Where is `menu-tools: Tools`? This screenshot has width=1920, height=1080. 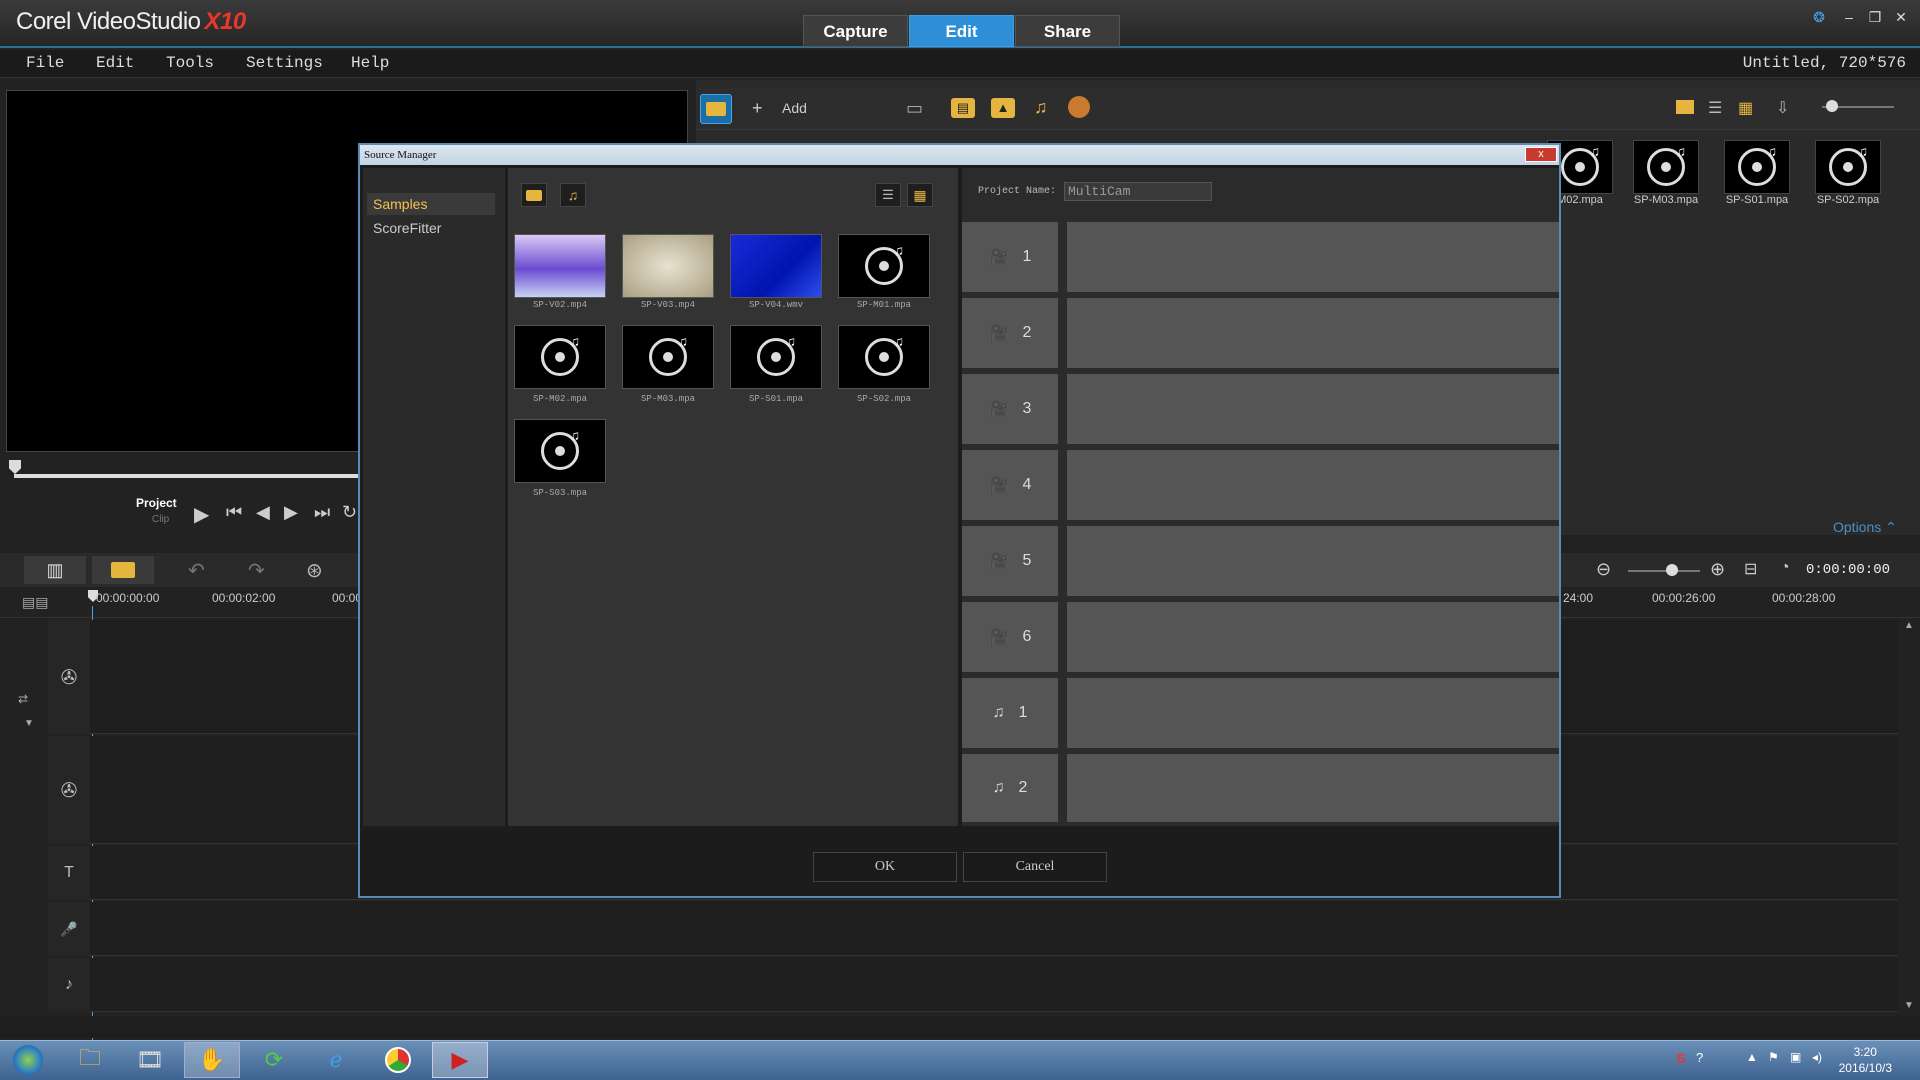 menu-tools: Tools is located at coordinates (190, 63).